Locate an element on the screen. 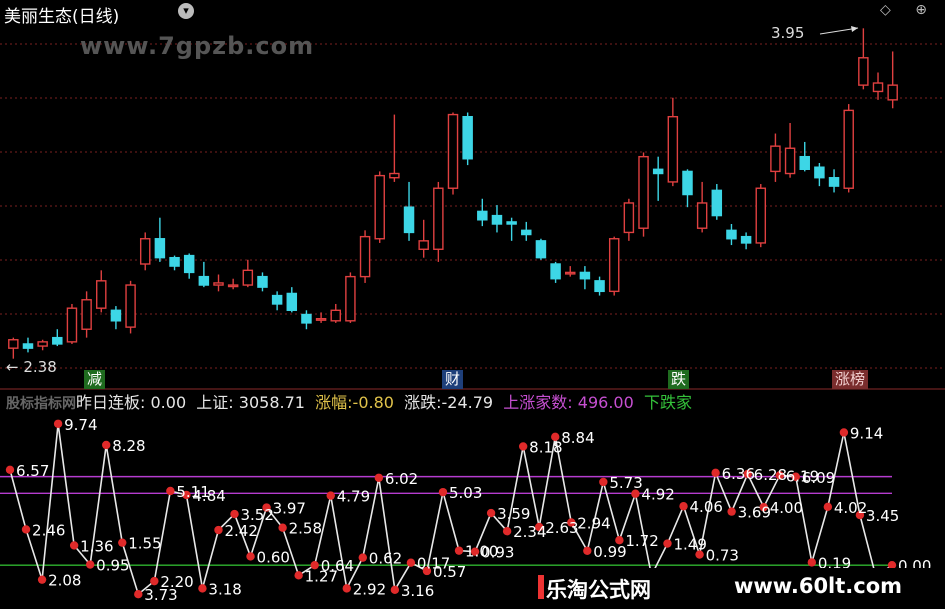 The height and width of the screenshot is (609, 945). indicator-value-label: 9.14 is located at coordinates (866, 433).